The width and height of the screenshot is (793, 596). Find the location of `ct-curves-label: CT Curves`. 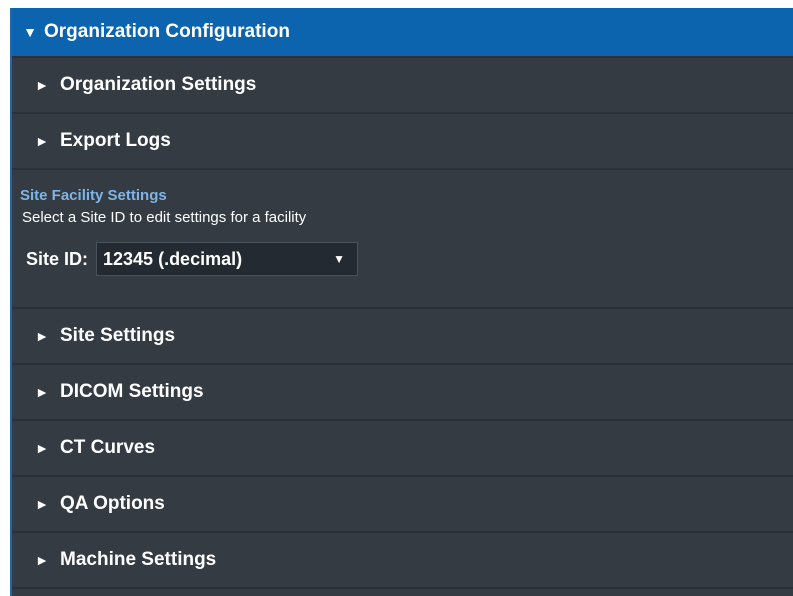

ct-curves-label: CT Curves is located at coordinates (108, 447).